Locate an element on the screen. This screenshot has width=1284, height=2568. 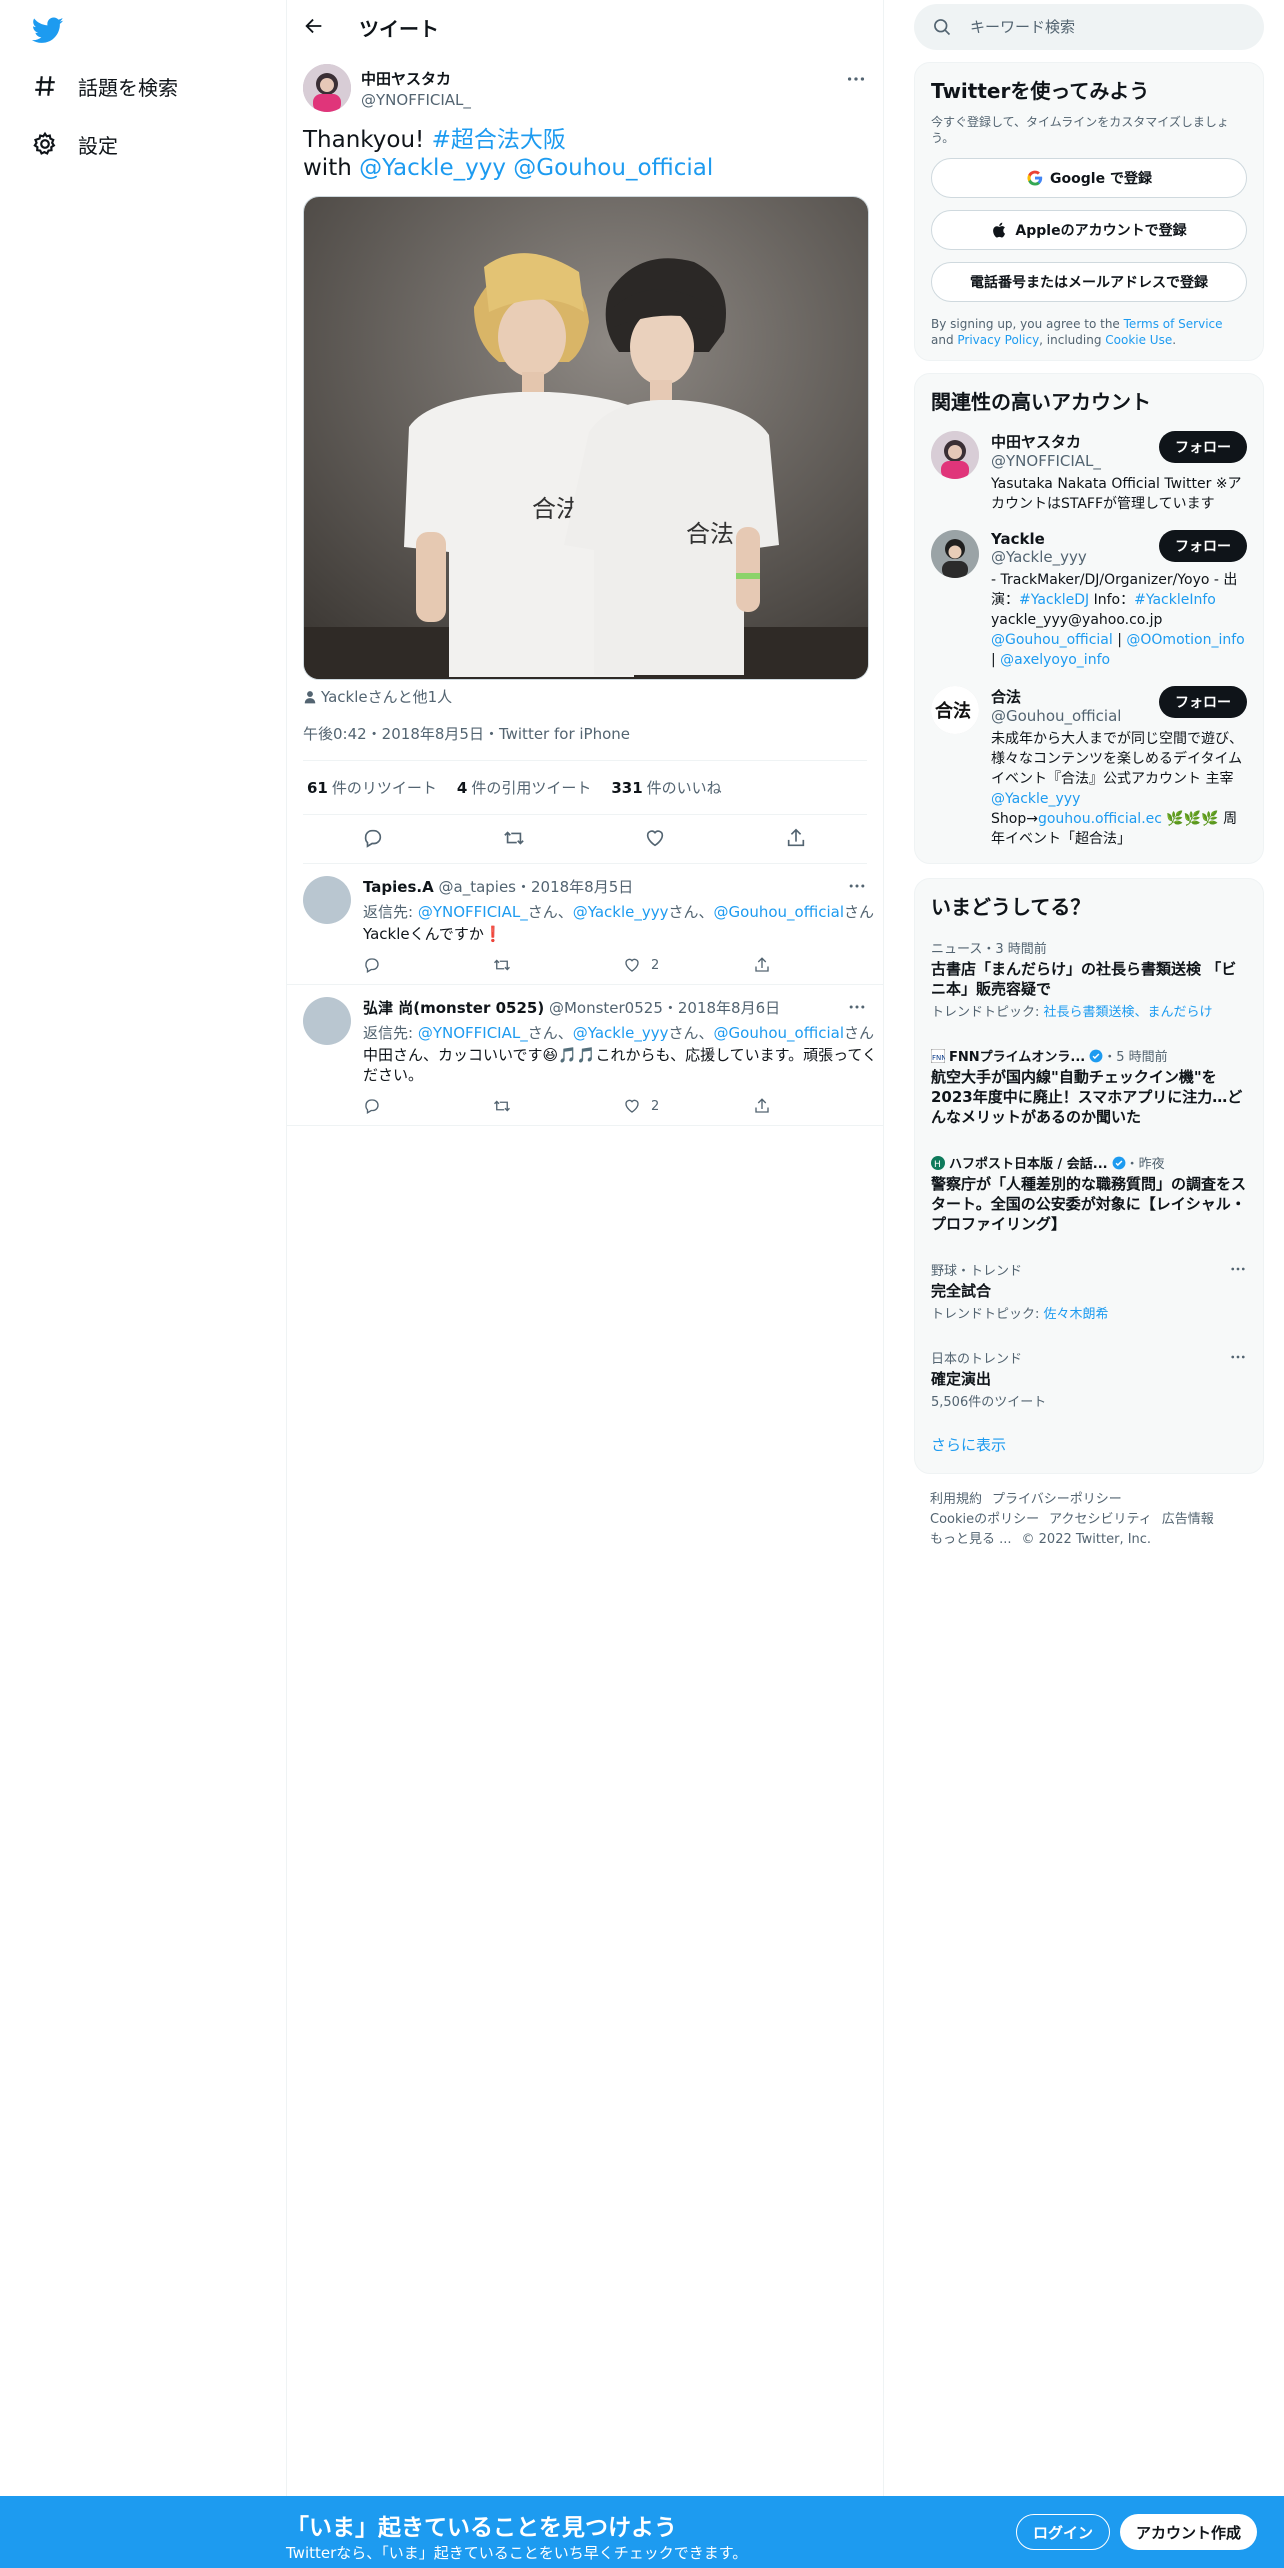
reply-author-name: 弘津 尚(monster 0525) is located at coordinates (453, 1008).